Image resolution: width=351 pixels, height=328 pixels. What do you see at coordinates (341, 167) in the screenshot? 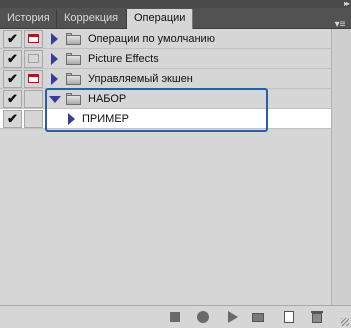
I see `scrollbar` at bounding box center [341, 167].